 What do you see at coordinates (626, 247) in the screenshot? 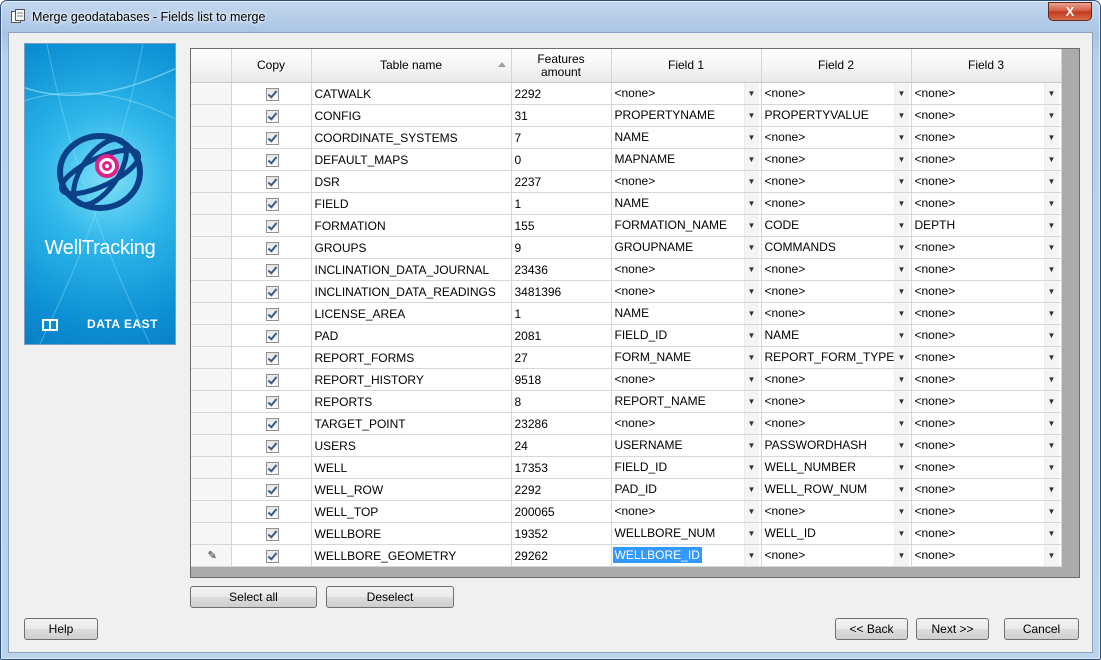
I see `table-row: GROUPS 9 GROUPNAME ▼ COMMANDS ▼ <none> ▼` at bounding box center [626, 247].